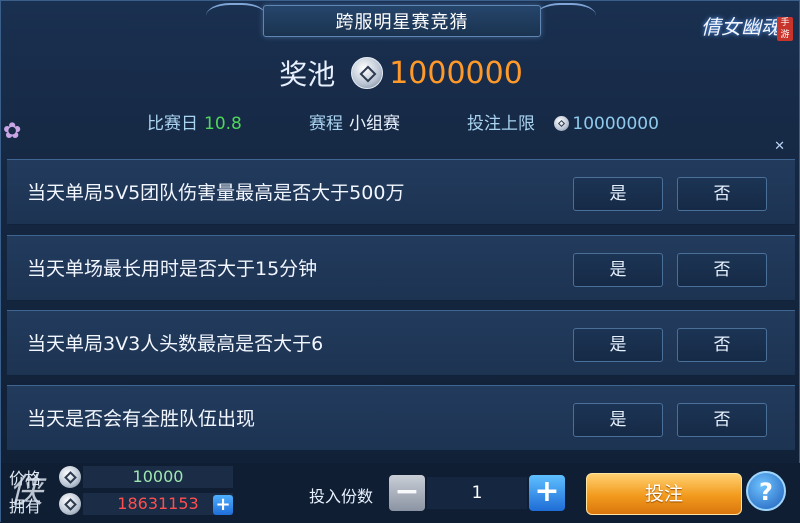  I want to click on bet-limit-value: 10000000, so click(615, 124).